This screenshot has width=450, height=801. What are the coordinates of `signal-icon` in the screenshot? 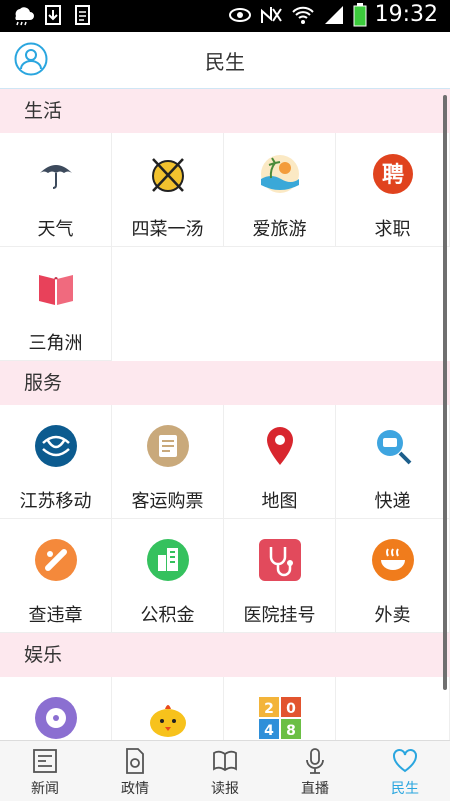 It's located at (333, 14).